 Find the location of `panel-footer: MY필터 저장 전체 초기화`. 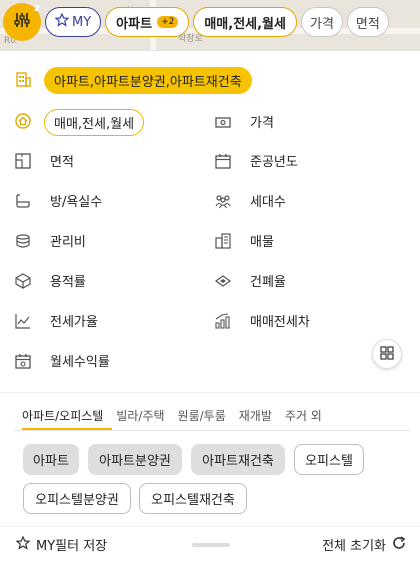

panel-footer: MY필터 저장 전체 초기화 is located at coordinates (210, 543).